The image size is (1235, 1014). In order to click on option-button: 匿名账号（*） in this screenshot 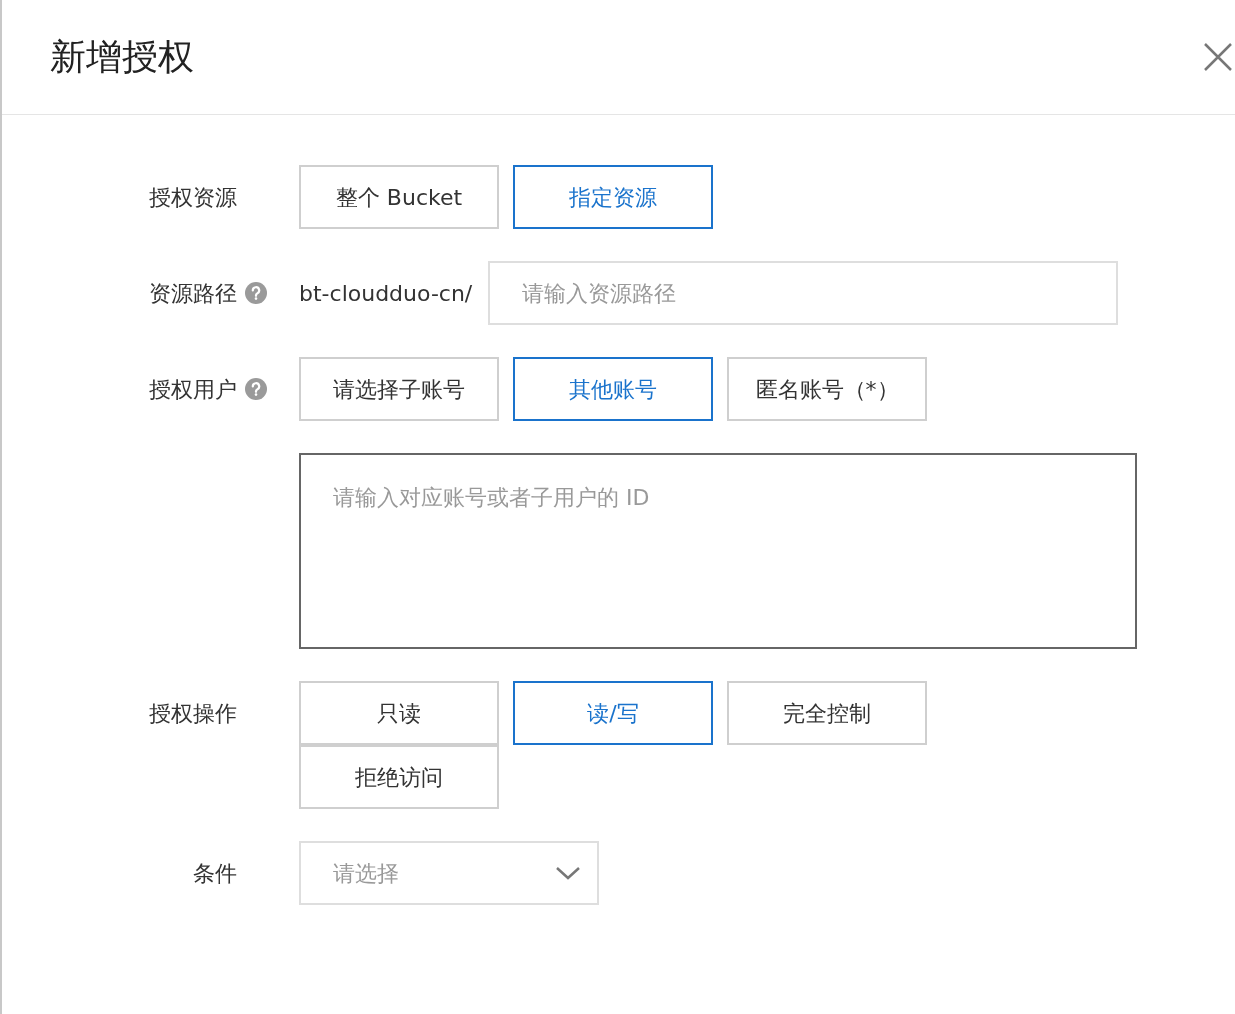, I will do `click(827, 389)`.